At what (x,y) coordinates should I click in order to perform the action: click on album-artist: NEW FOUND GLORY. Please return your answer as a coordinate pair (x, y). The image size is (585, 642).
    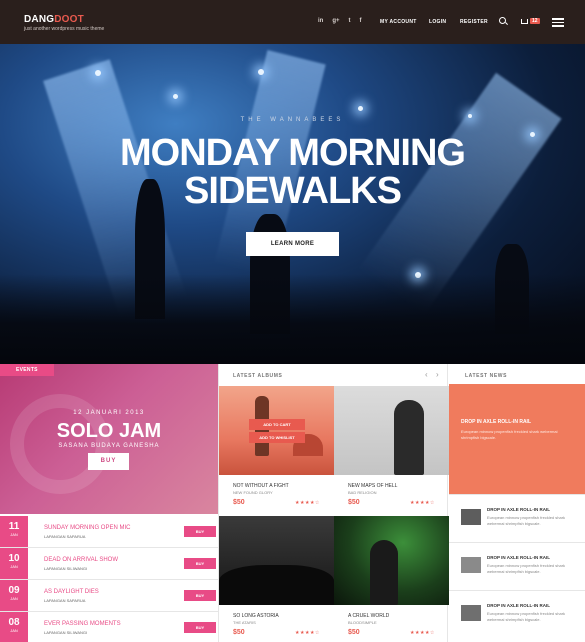
    Looking at the image, I should click on (253, 492).